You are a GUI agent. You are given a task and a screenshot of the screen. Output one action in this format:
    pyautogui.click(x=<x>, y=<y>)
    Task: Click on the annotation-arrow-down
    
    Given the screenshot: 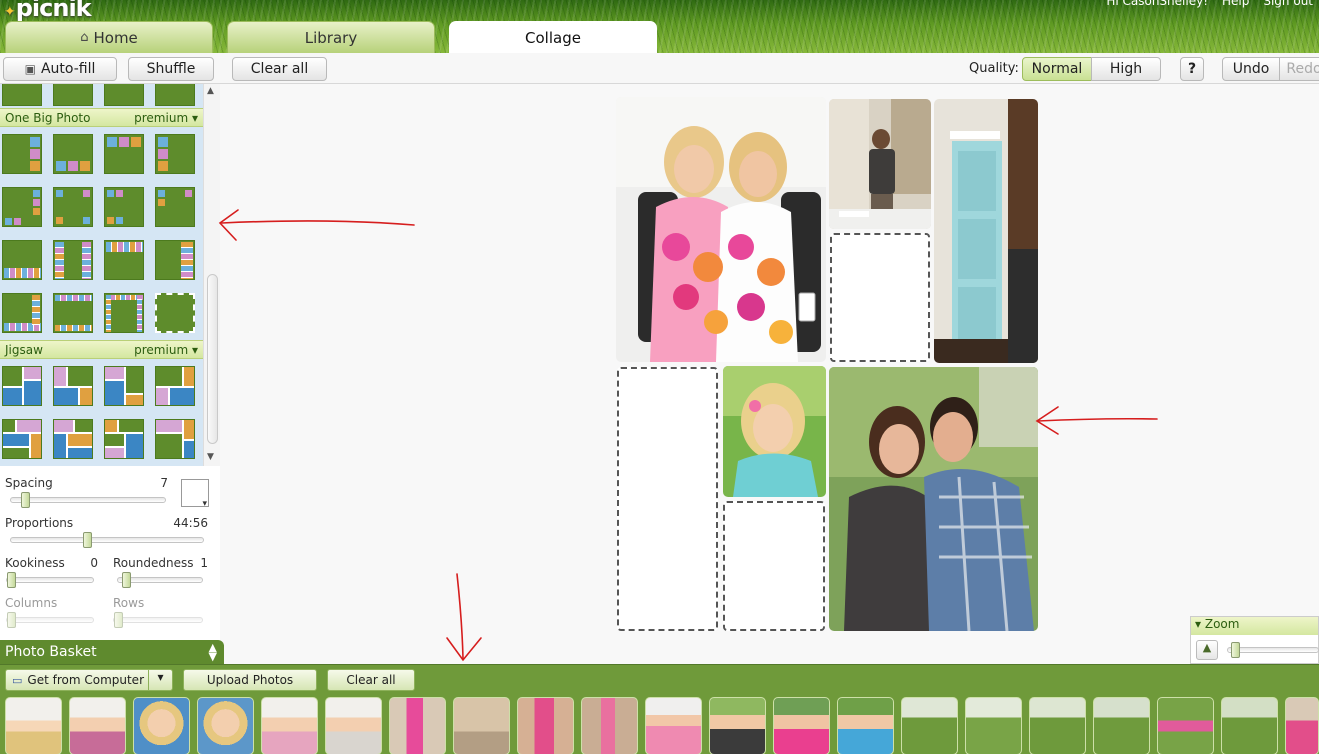 What is the action you would take?
    pyautogui.click(x=460, y=616)
    